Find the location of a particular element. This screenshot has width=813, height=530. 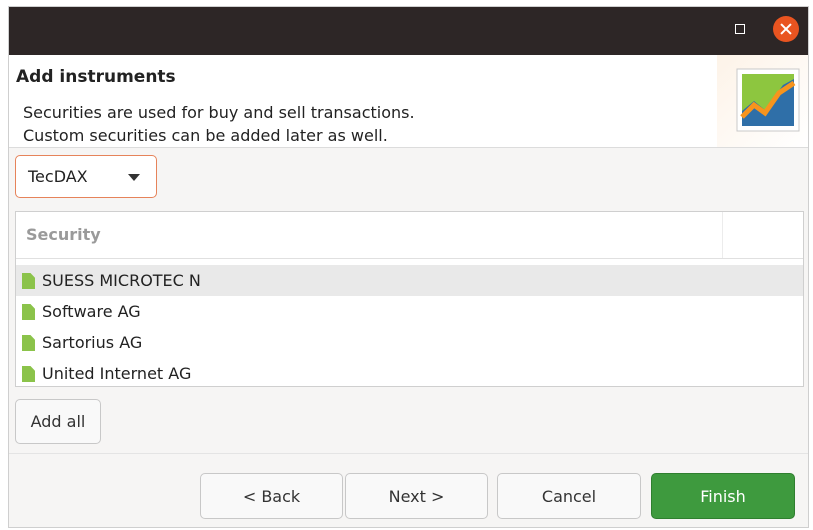

page-title: Add instruments is located at coordinates (96, 77).